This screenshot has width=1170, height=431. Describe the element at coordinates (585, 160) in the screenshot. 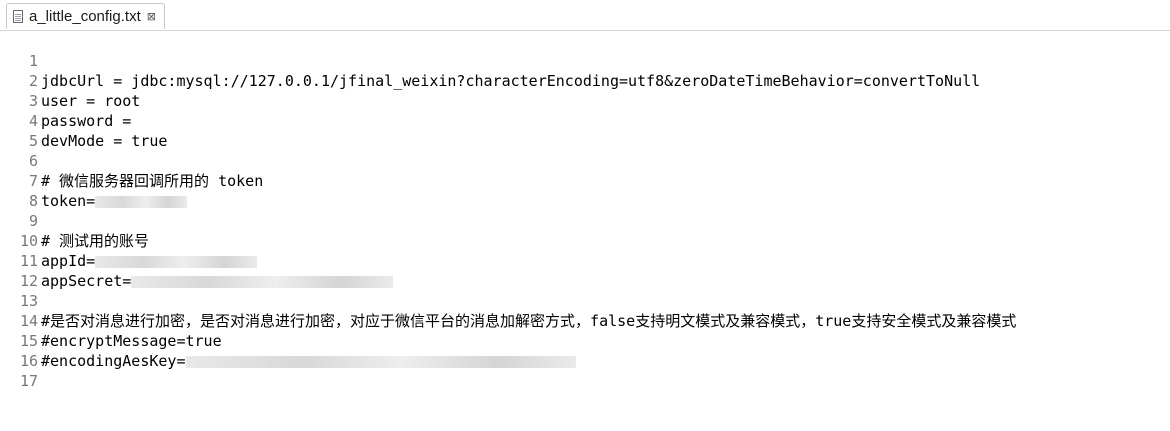

I see `editor-line: 6 # 微信服务器回调所用的 token` at that location.